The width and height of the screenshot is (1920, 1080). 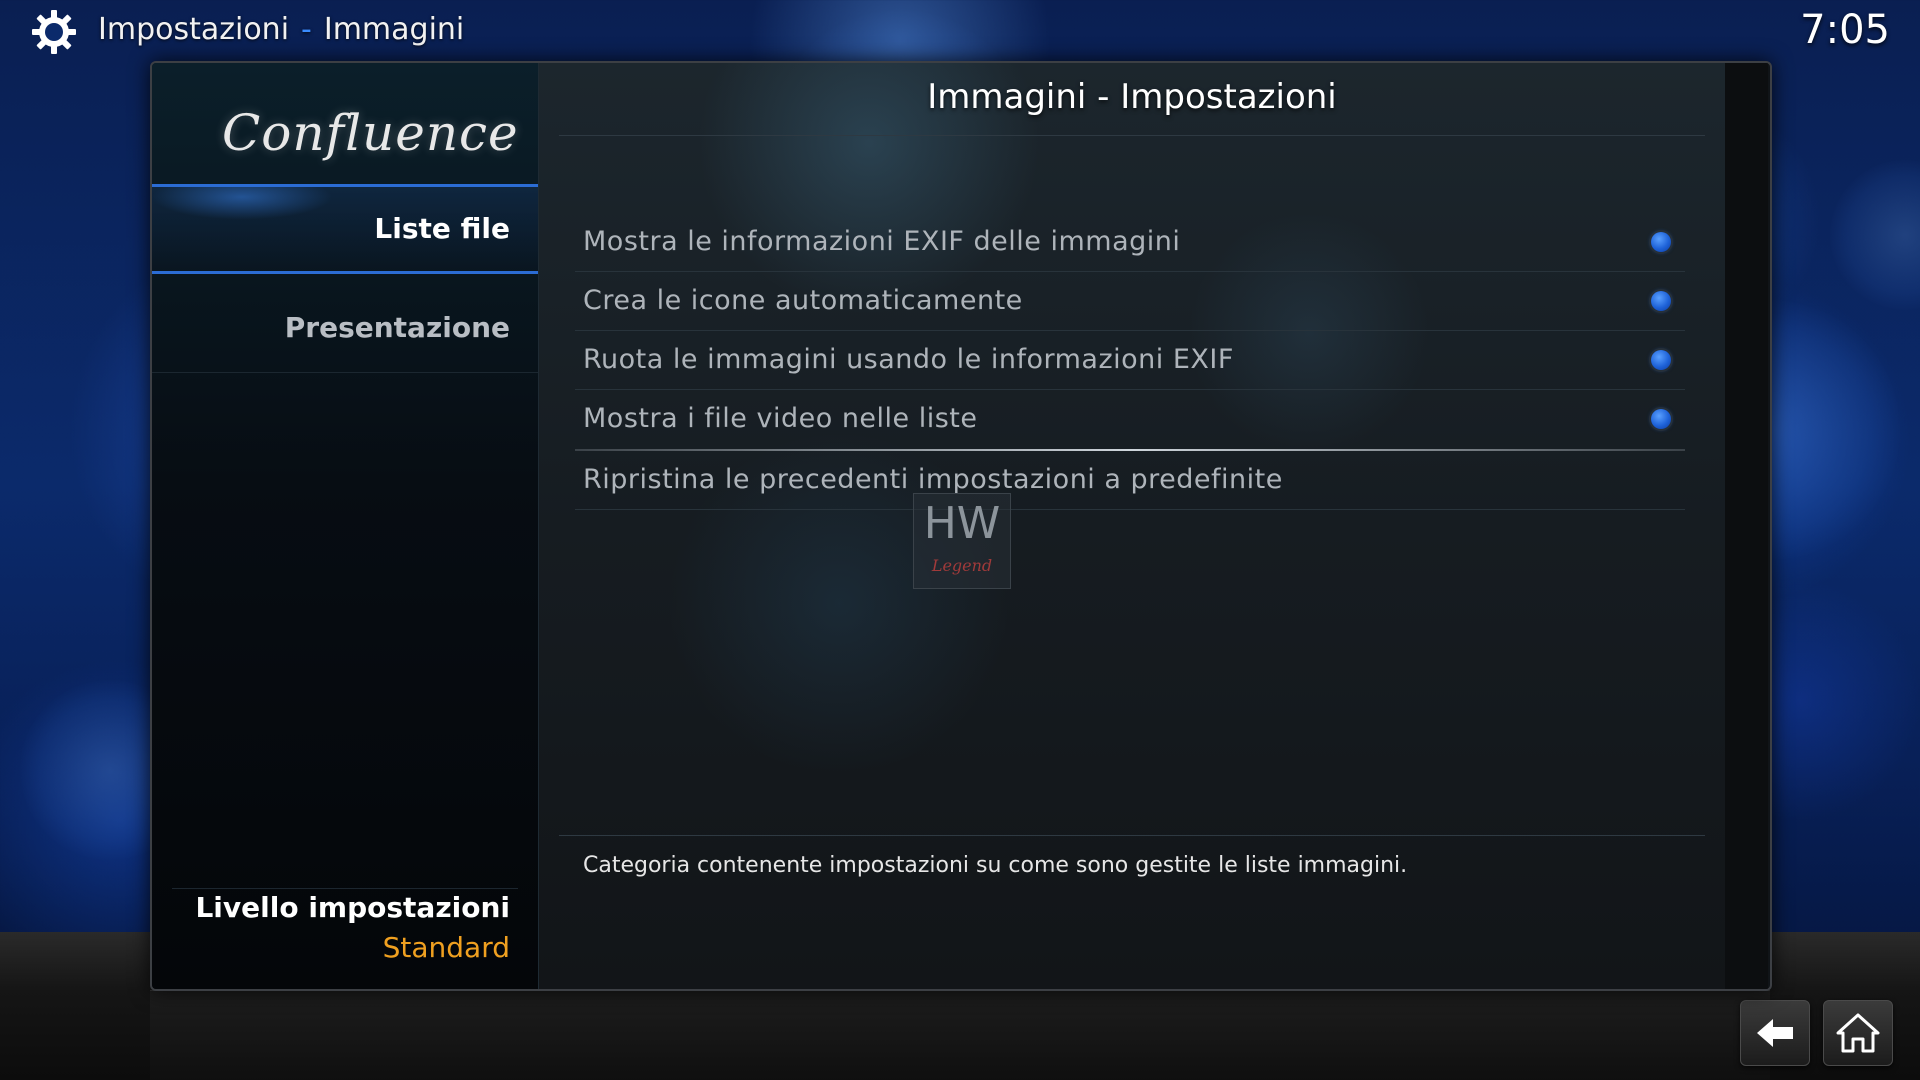 I want to click on watermark-text: HW, so click(x=962, y=523).